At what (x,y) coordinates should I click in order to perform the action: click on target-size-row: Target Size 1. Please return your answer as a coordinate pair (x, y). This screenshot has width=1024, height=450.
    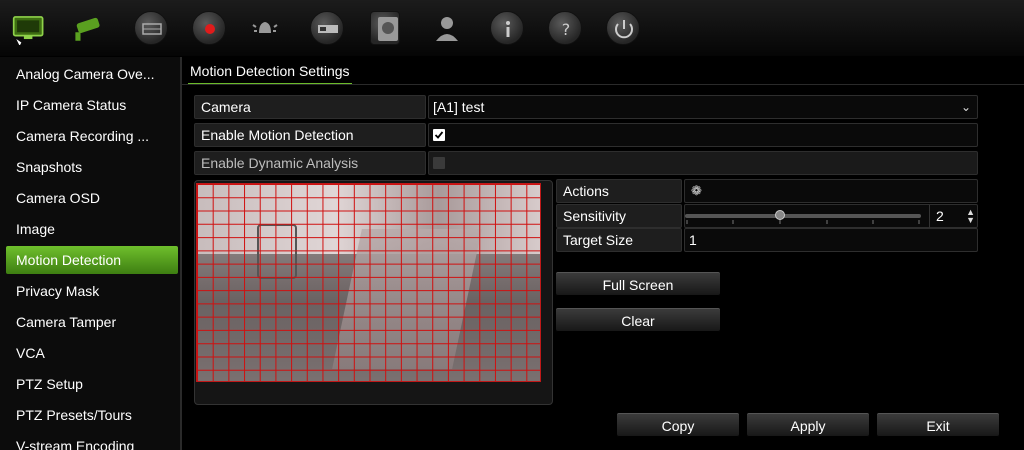
    Looking at the image, I should click on (767, 240).